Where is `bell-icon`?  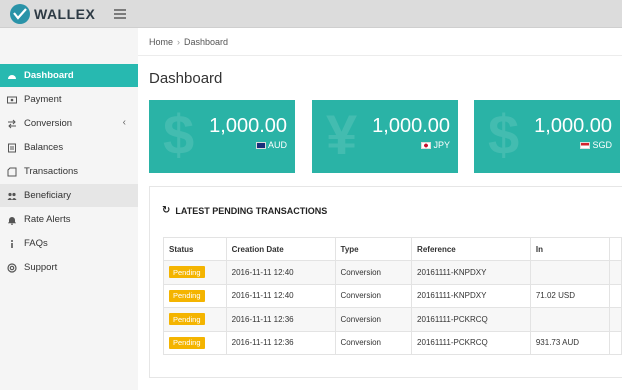
bell-icon is located at coordinates (12, 220).